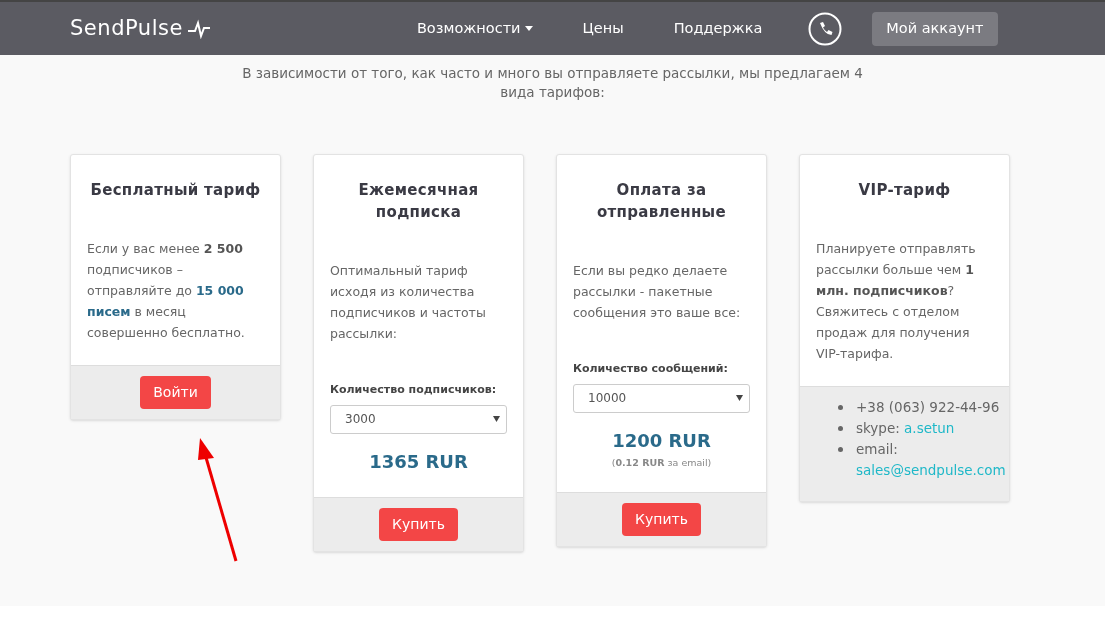 The image size is (1105, 634). Describe the element at coordinates (905, 428) in the screenshot. I see `contact-item: skype: a.setun` at that location.